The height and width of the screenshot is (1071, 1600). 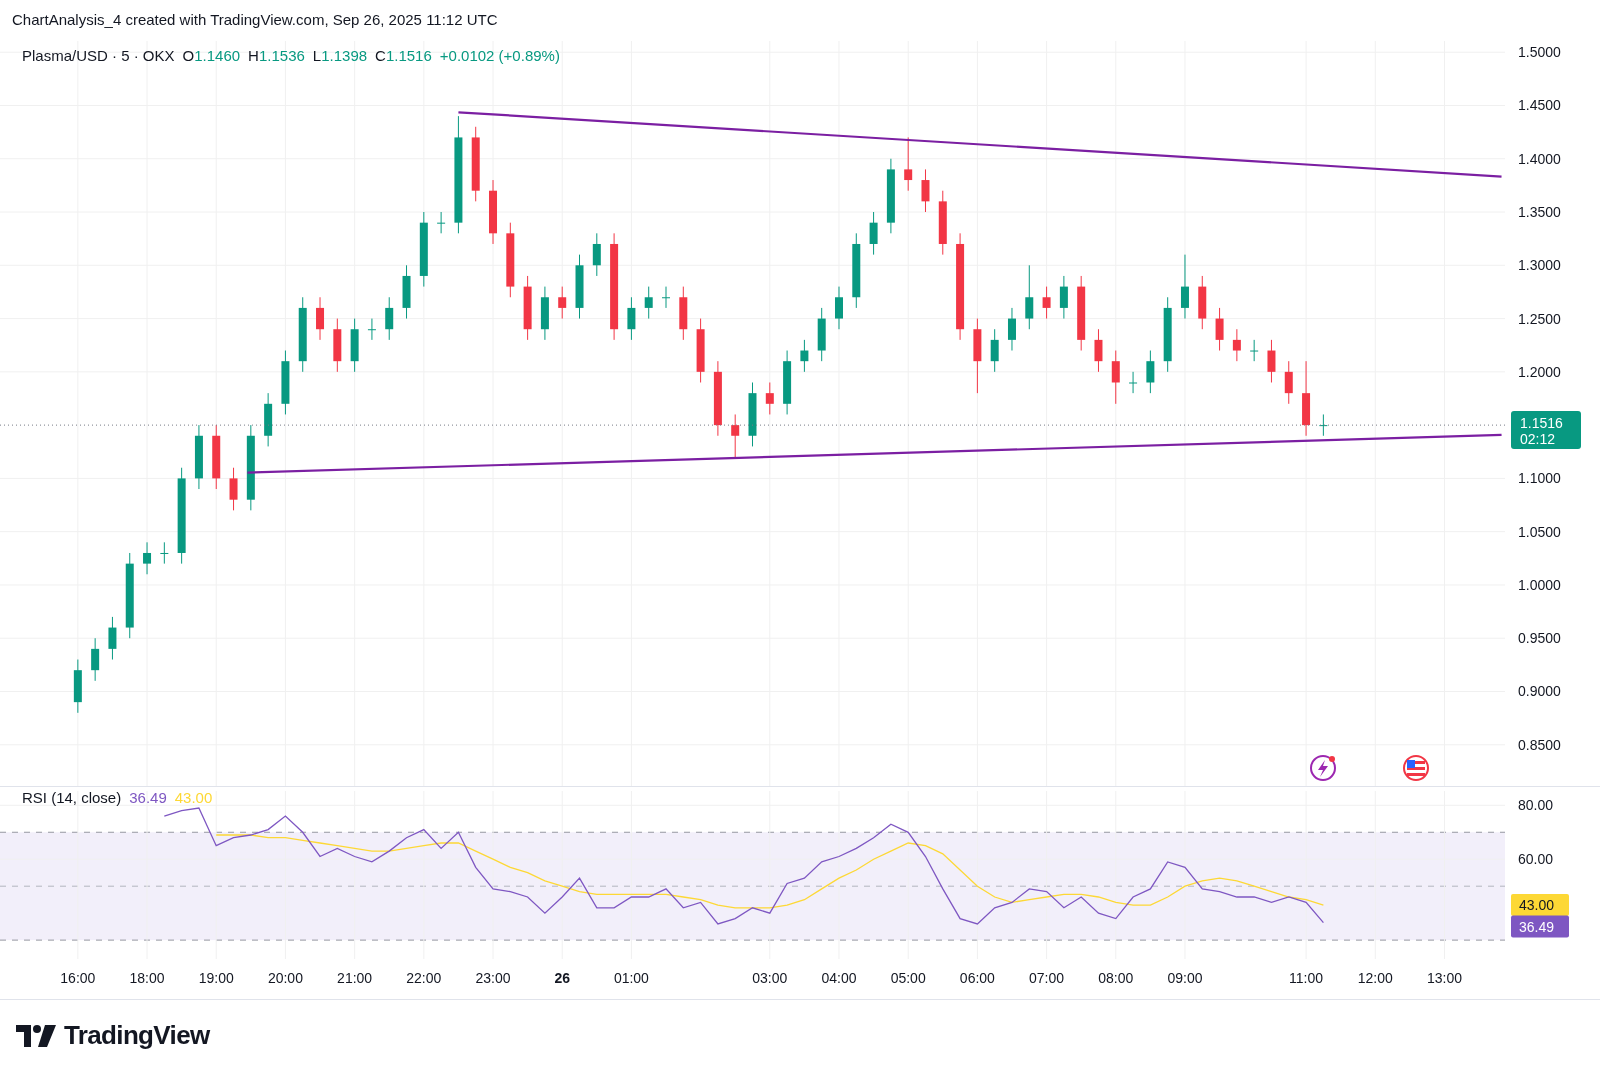 What do you see at coordinates (493, 978) in the screenshot?
I see `time-axis-label: 23:00` at bounding box center [493, 978].